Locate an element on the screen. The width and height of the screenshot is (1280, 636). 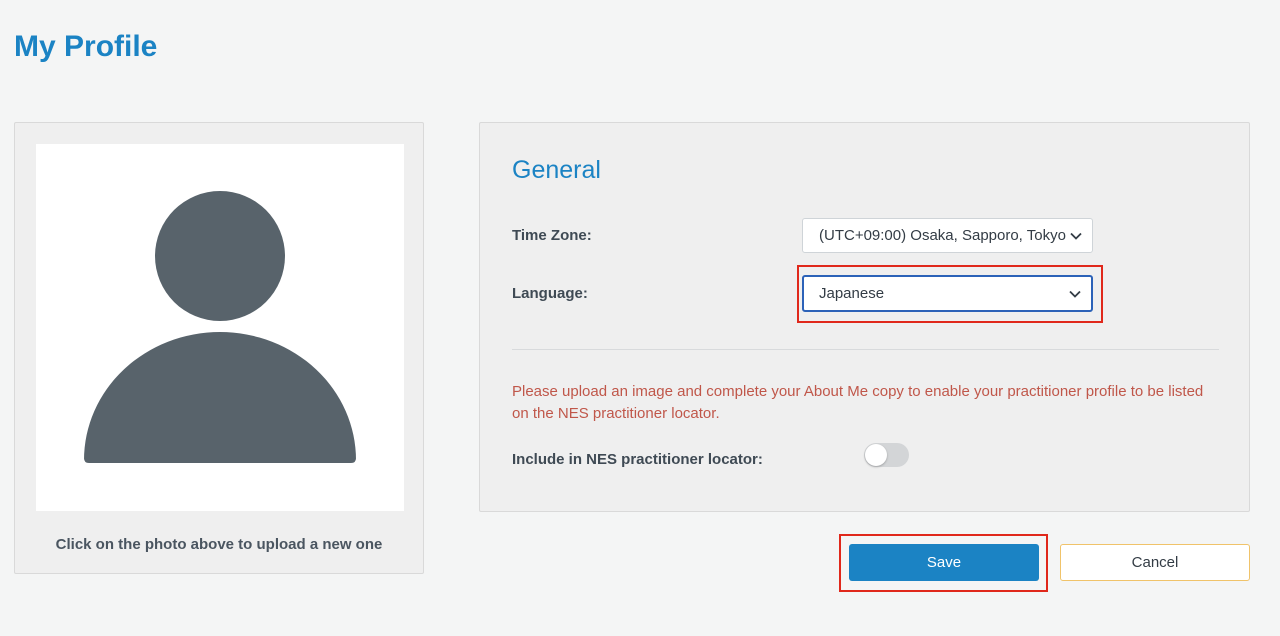
cancel-button: Cancel is located at coordinates (1155, 562).